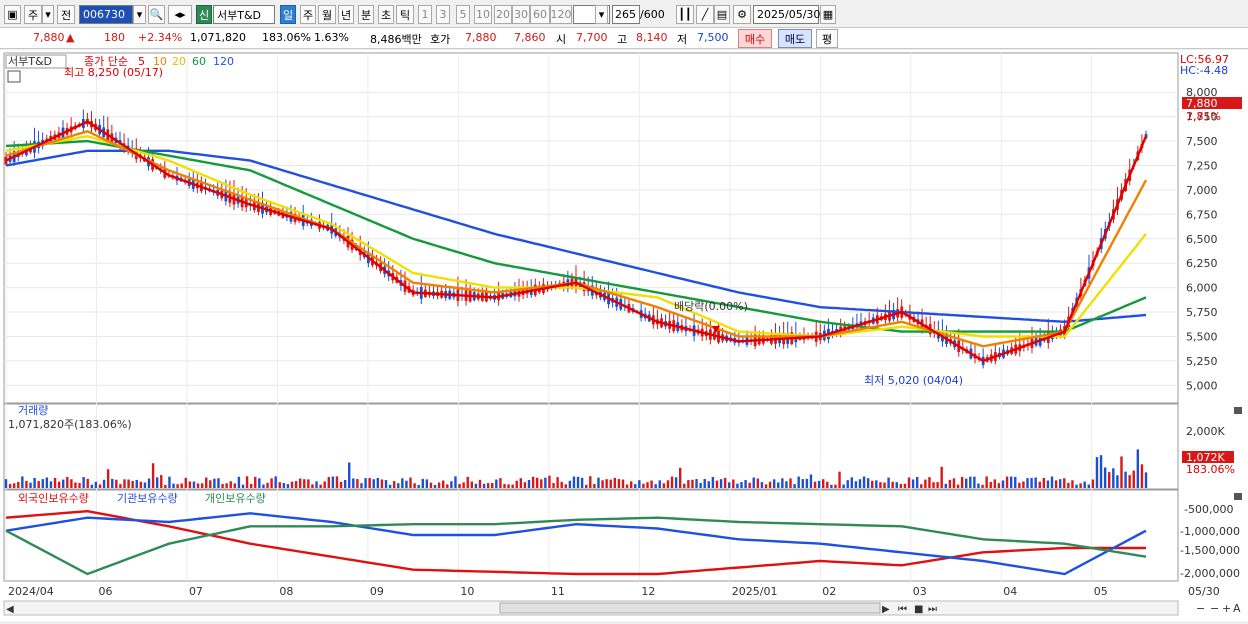  I want to click on count-60: 60, so click(540, 14).